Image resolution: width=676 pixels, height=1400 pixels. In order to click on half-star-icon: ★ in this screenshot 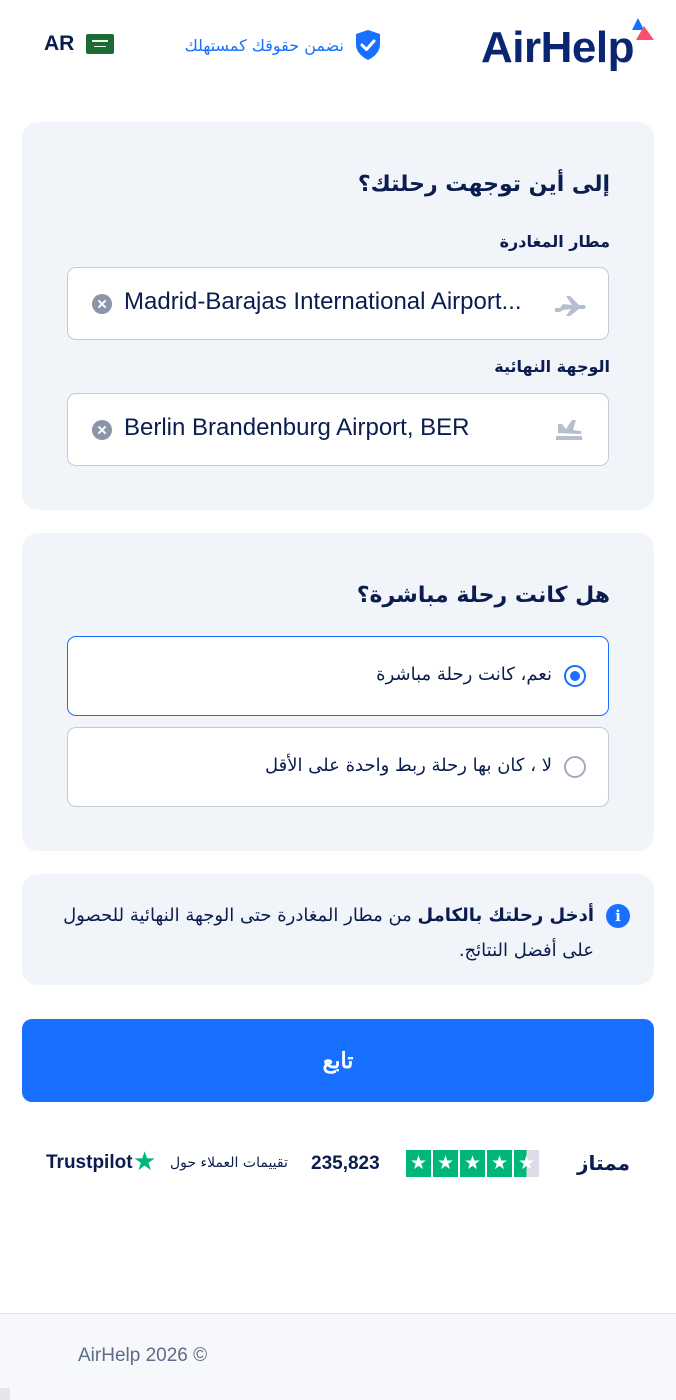, I will do `click(526, 1163)`.